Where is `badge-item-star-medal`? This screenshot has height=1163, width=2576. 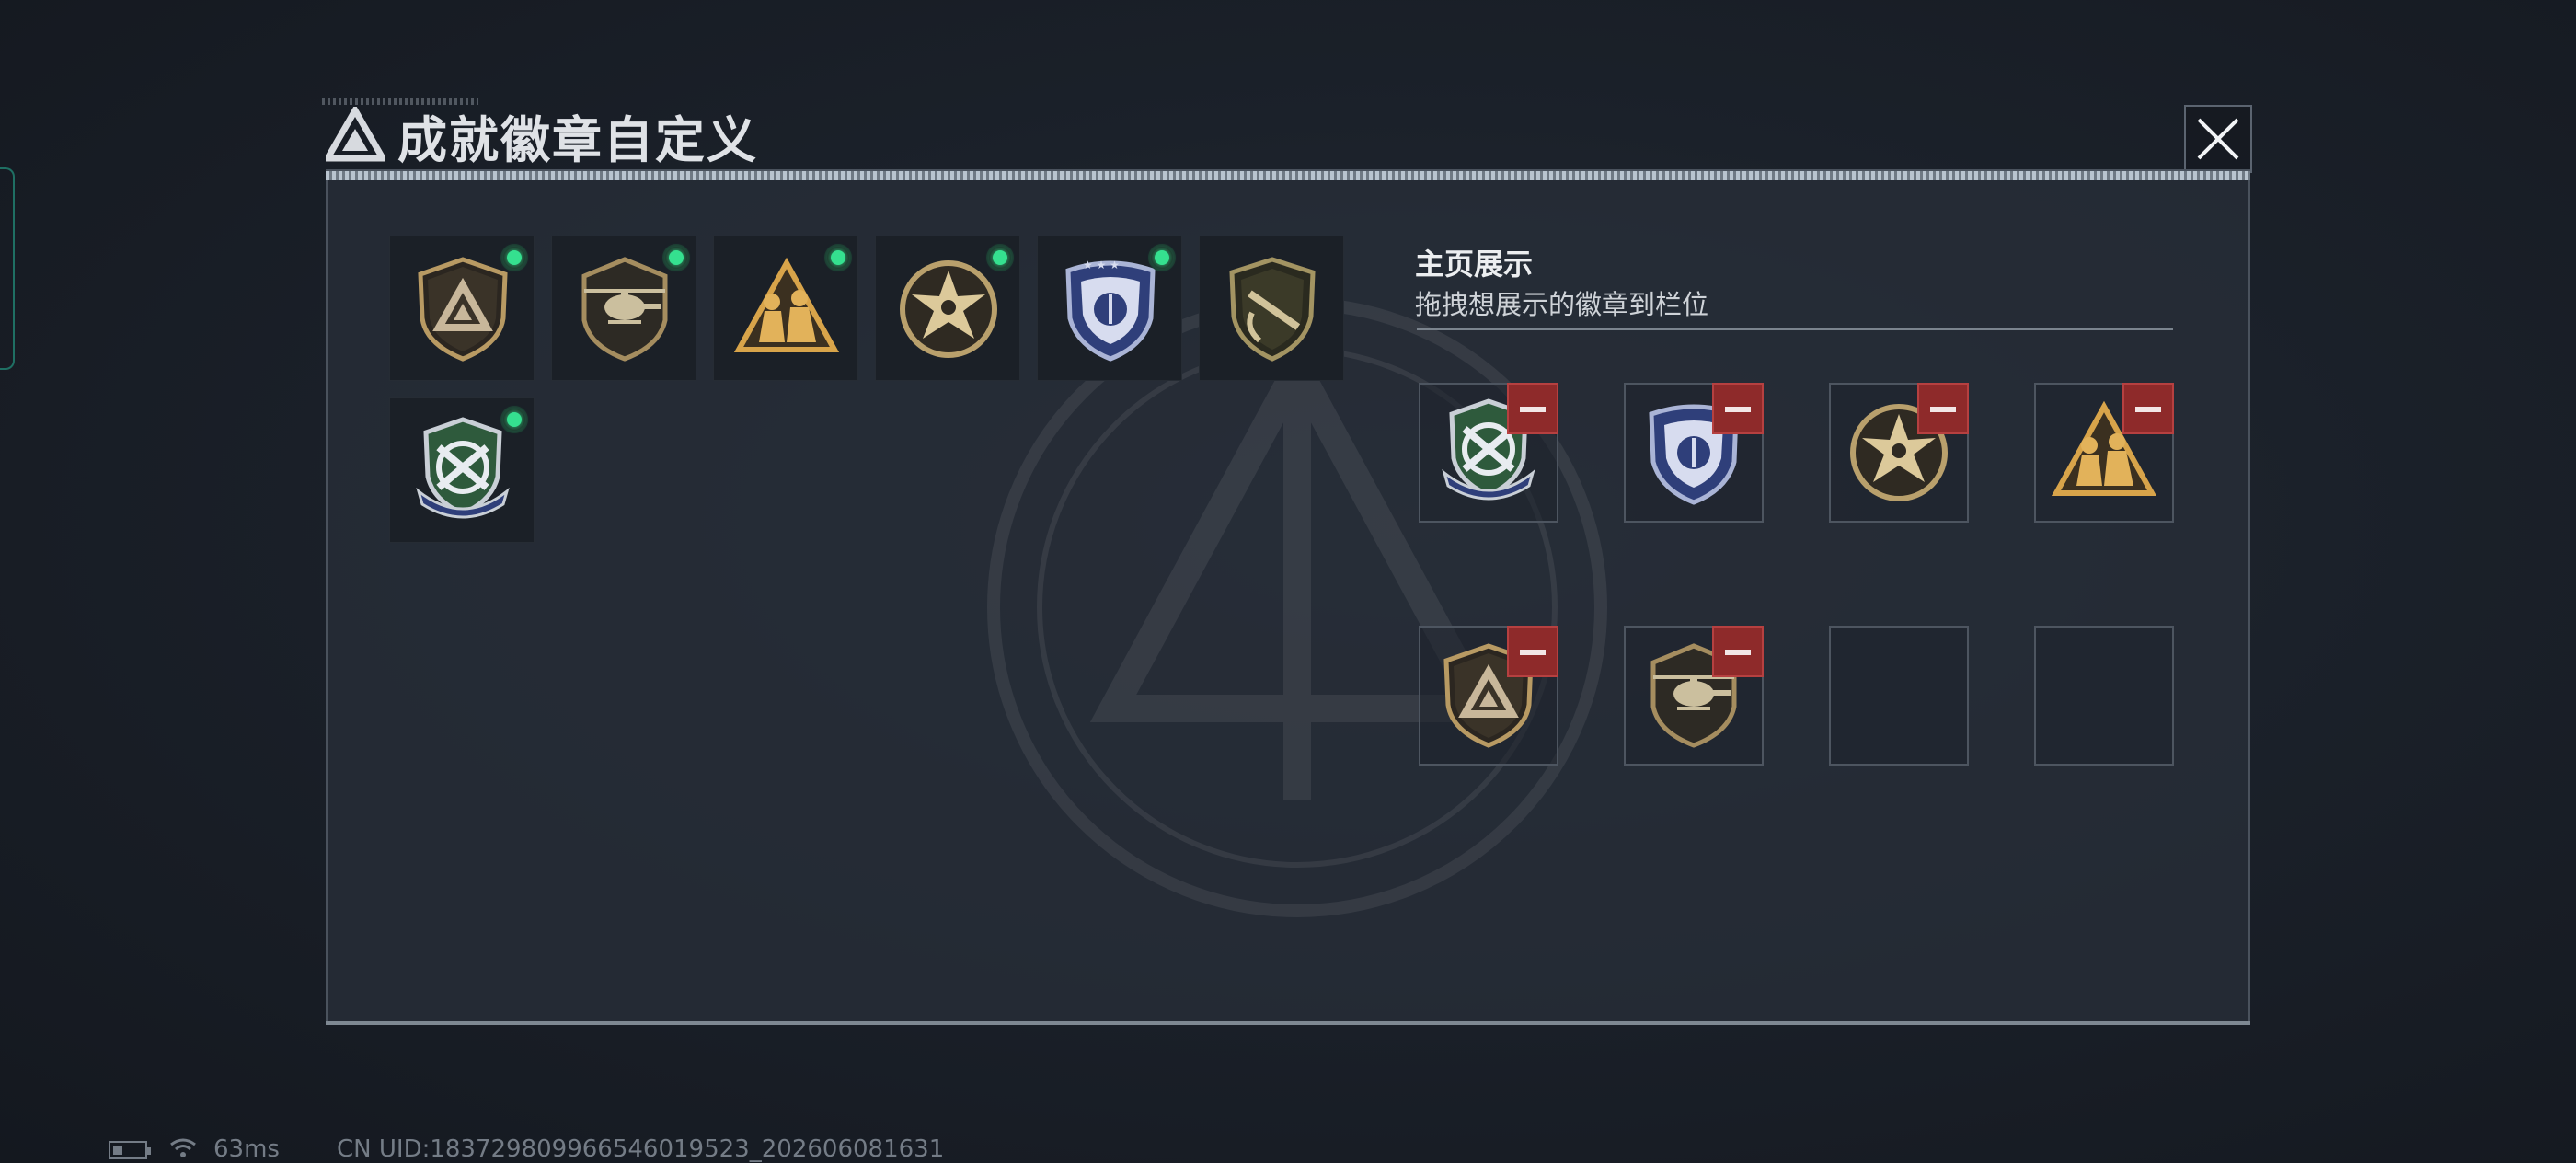
badge-item-star-medal is located at coordinates (947, 308).